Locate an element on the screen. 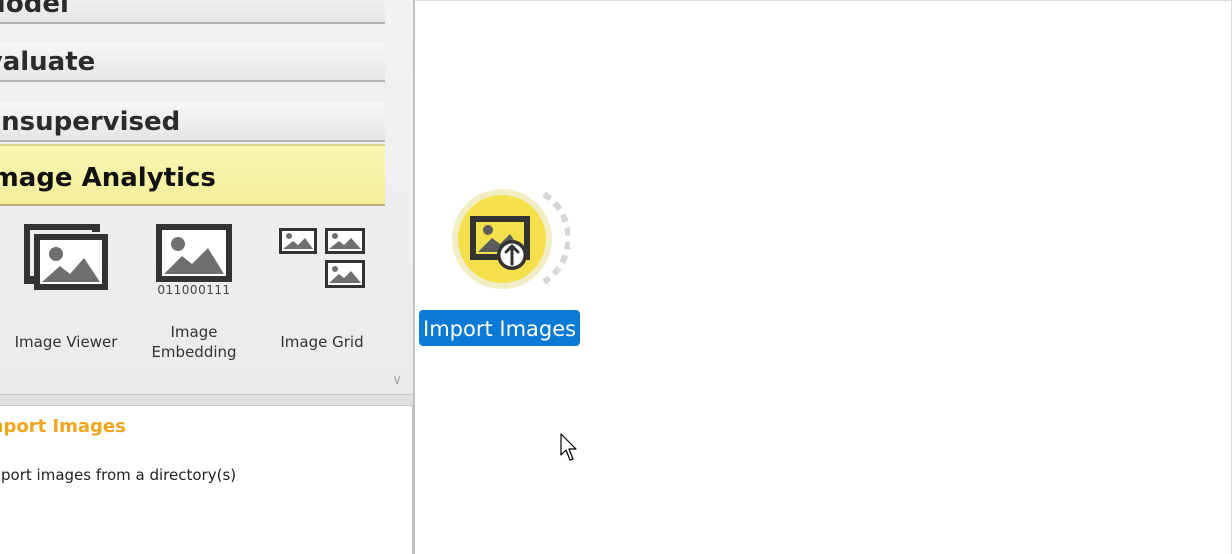 The height and width of the screenshot is (554, 1232). widget-image-viewer: Image Viewer is located at coordinates (66, 291).